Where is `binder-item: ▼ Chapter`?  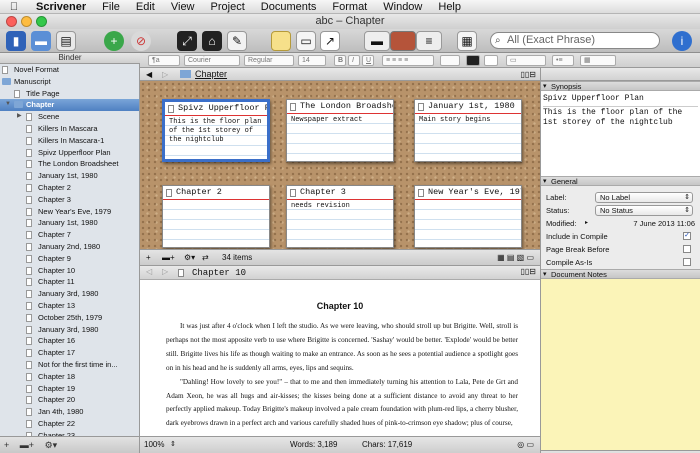
binder-item: ▼ Chapter is located at coordinates (69, 105).